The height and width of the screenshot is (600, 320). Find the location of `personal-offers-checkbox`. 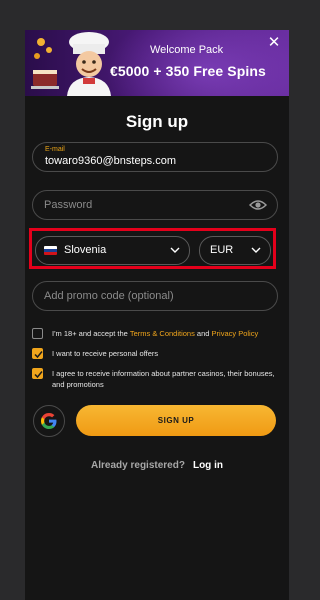

personal-offers-checkbox is located at coordinates (37, 353).